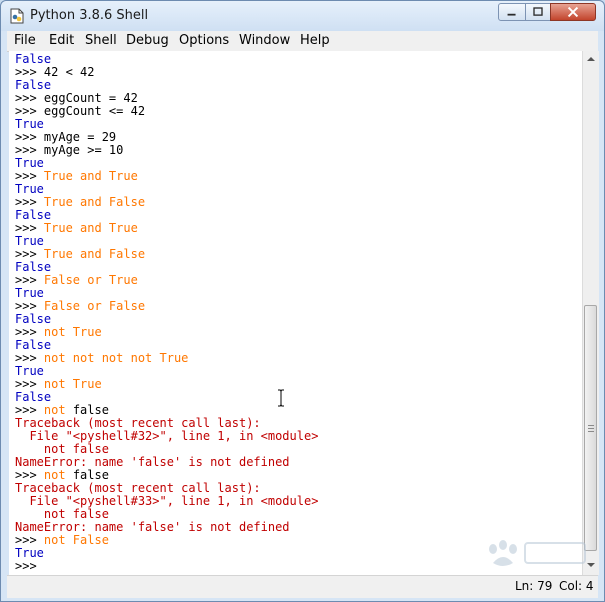  I want to click on menu-file: File, so click(25, 40).